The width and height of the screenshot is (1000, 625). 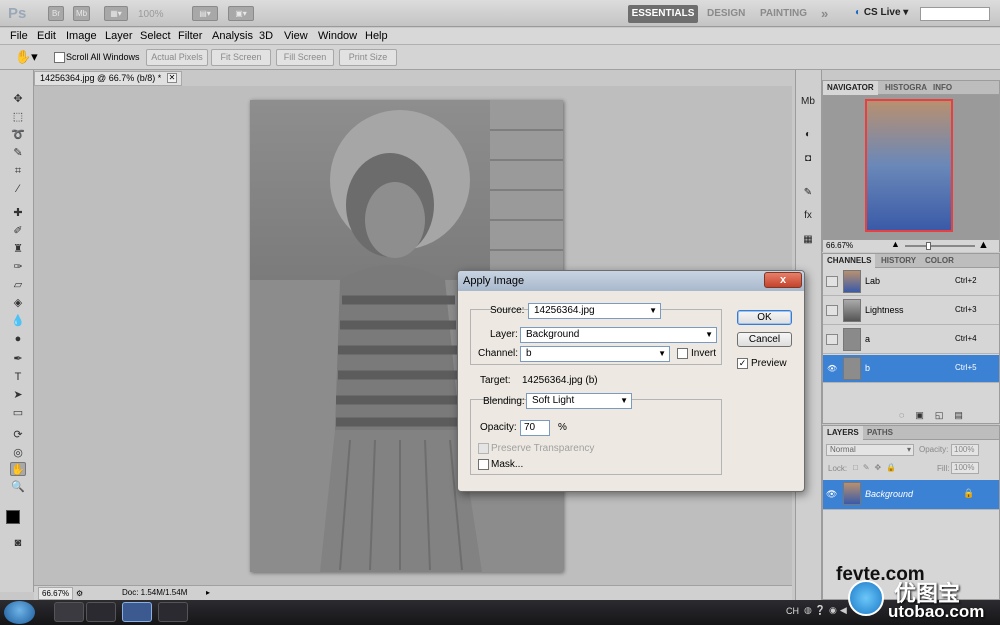 I want to click on actual-pixels-button: Actual Pixels, so click(x=177, y=57).